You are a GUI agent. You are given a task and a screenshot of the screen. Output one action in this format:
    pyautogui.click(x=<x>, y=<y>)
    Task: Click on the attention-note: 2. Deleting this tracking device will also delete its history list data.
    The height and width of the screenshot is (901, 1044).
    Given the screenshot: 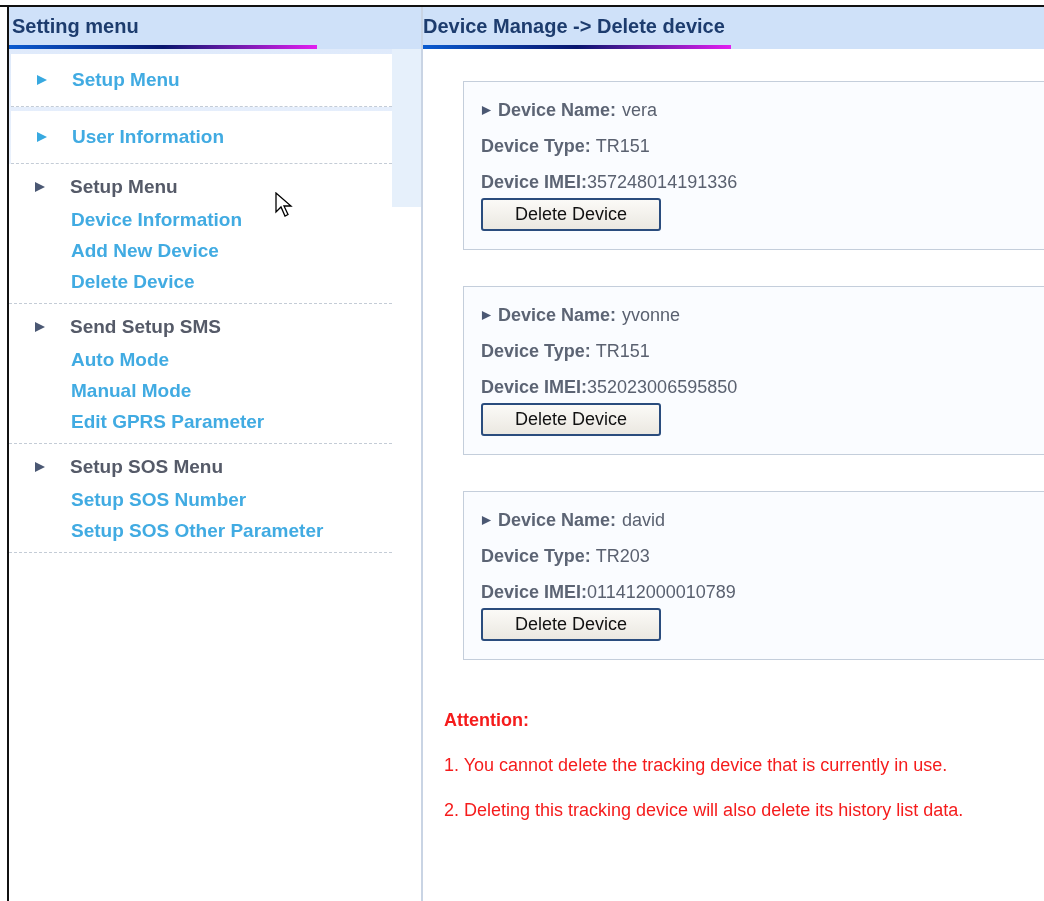 What is the action you would take?
    pyautogui.click(x=704, y=810)
    